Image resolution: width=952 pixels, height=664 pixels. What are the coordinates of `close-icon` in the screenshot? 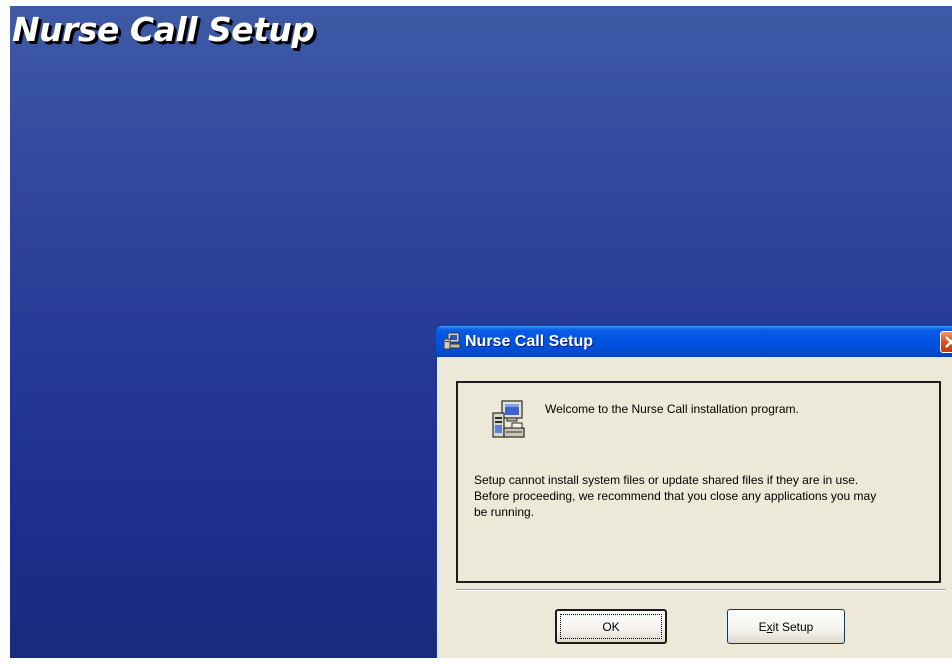 It's located at (948, 342).